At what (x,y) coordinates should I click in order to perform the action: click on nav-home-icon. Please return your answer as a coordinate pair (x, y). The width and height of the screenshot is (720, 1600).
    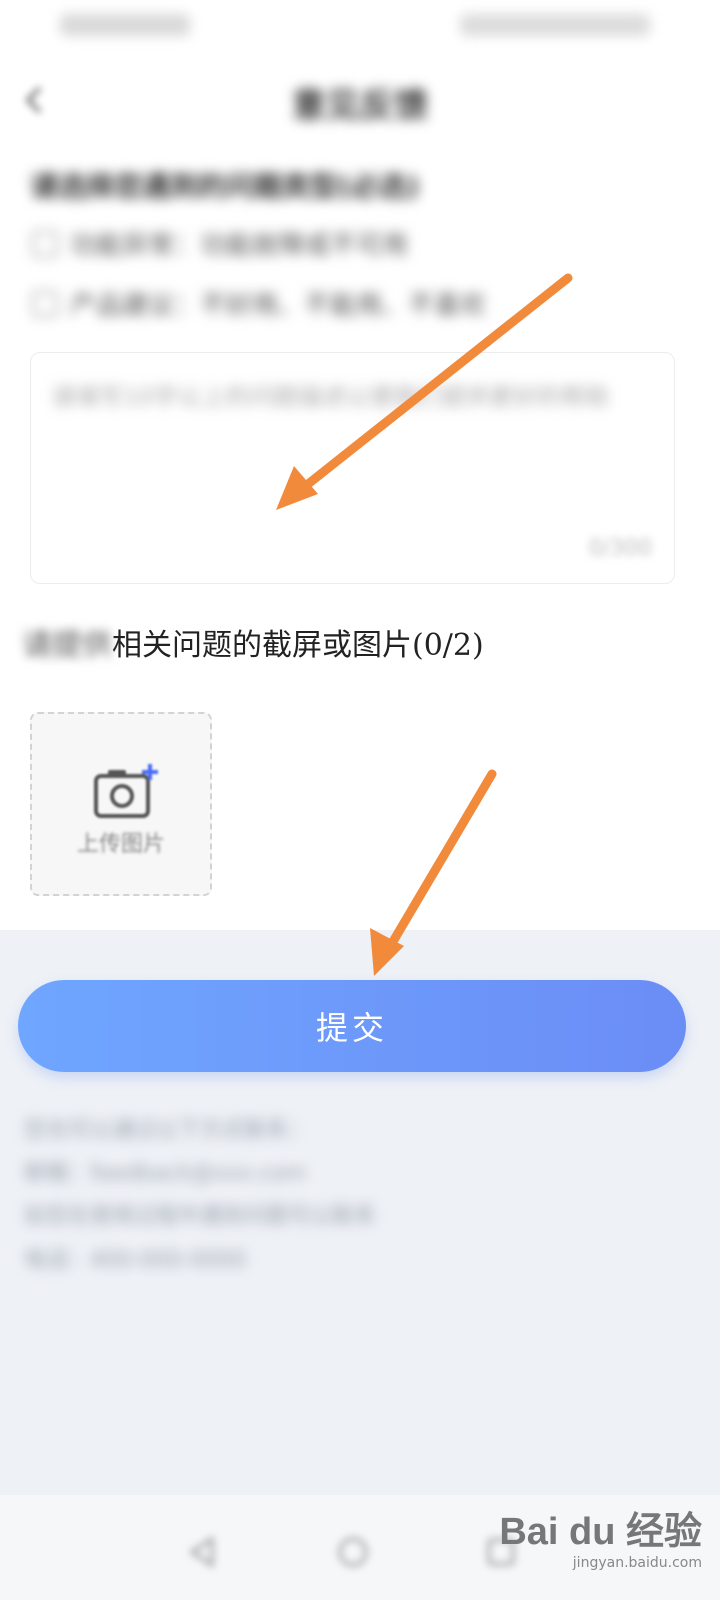
    Looking at the image, I should click on (353, 1552).